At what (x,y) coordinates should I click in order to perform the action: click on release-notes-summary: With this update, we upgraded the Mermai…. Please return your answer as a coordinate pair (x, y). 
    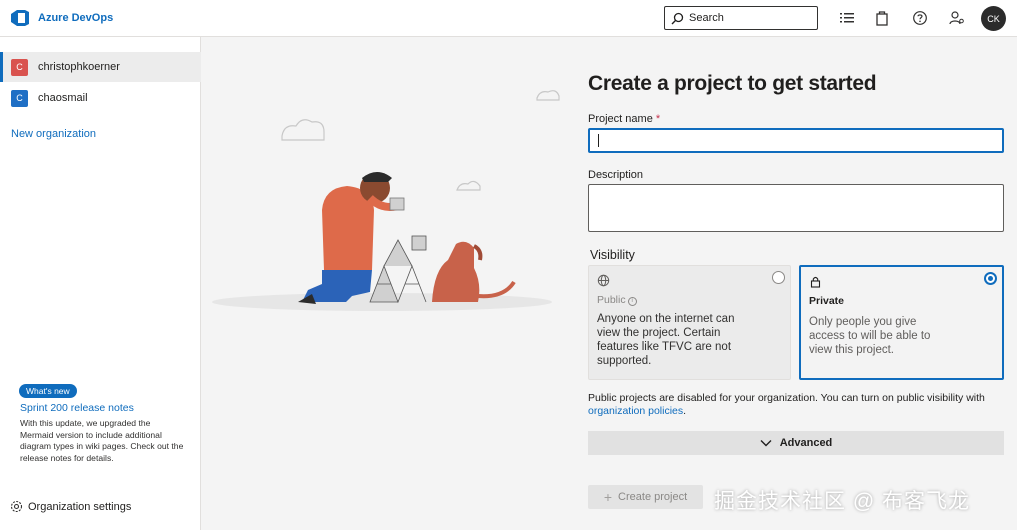
    Looking at the image, I should click on (102, 440).